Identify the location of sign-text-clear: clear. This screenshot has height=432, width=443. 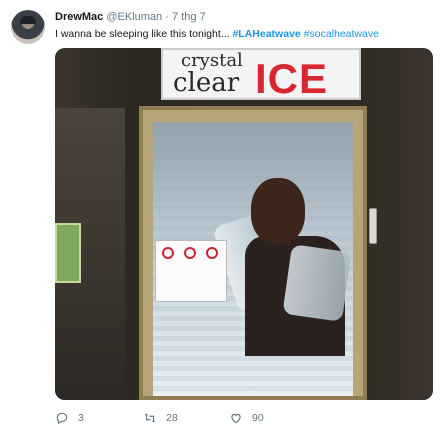
(206, 83).